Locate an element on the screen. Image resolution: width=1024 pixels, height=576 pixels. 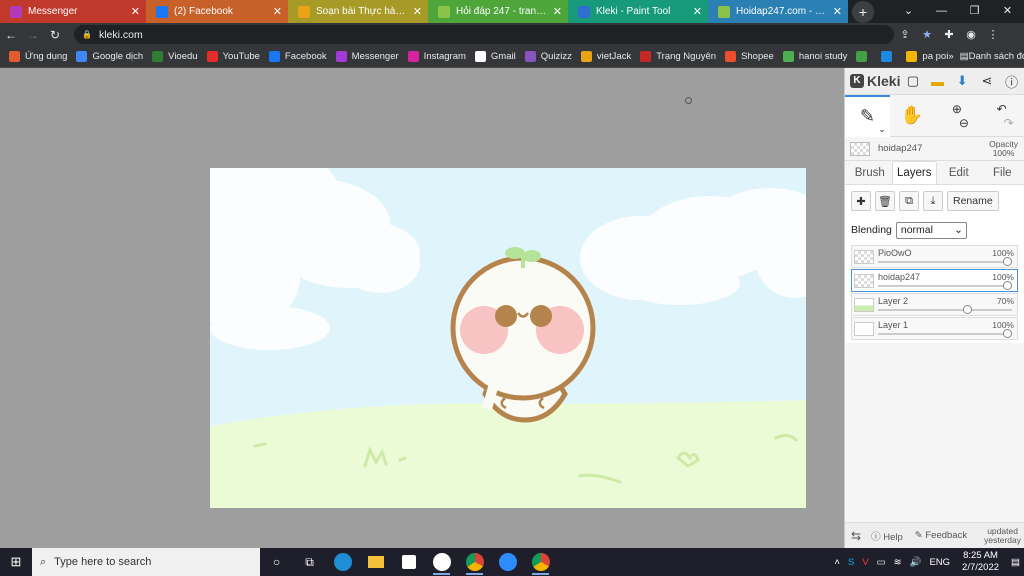
wifi-icon: ≋ is located at coordinates (898, 562).